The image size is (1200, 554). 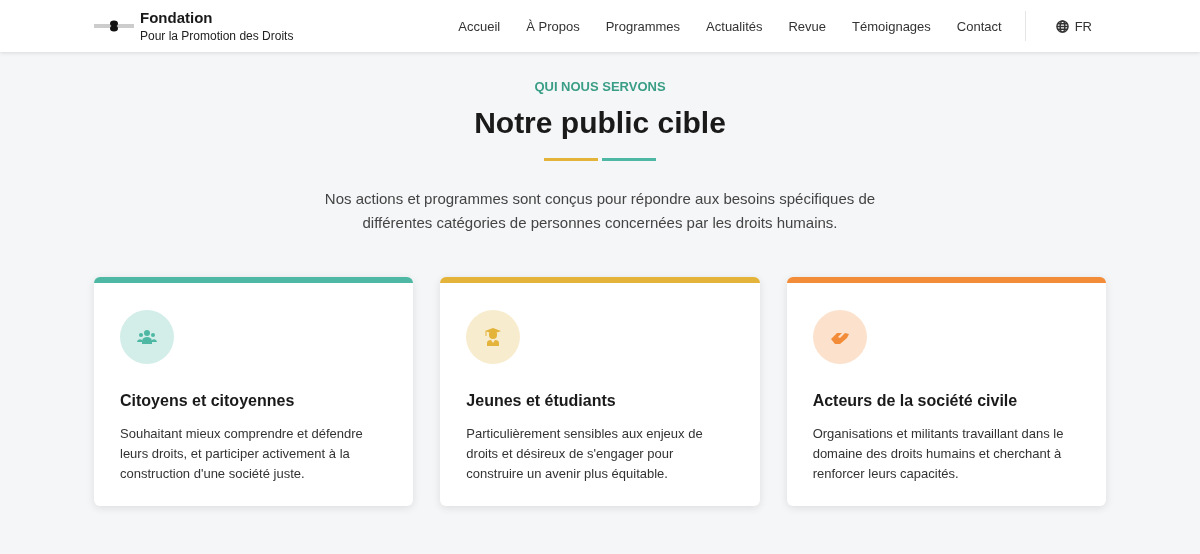 What do you see at coordinates (242, 454) in the screenshot?
I see `card-text: Souhaitant mieux comprendre et défendre leurs droits, et participer activement à la construction d'une société juste.` at bounding box center [242, 454].